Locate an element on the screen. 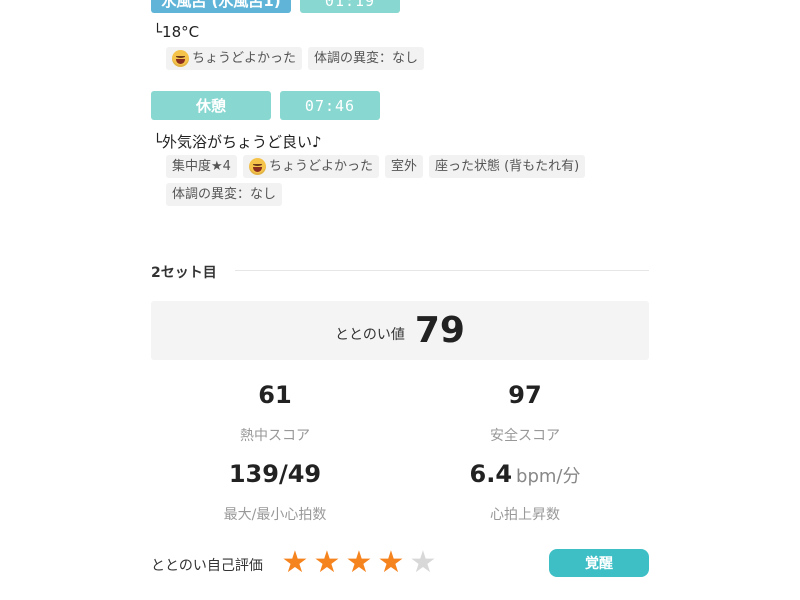  bath-time-chip: 01:19 is located at coordinates (350, 6).